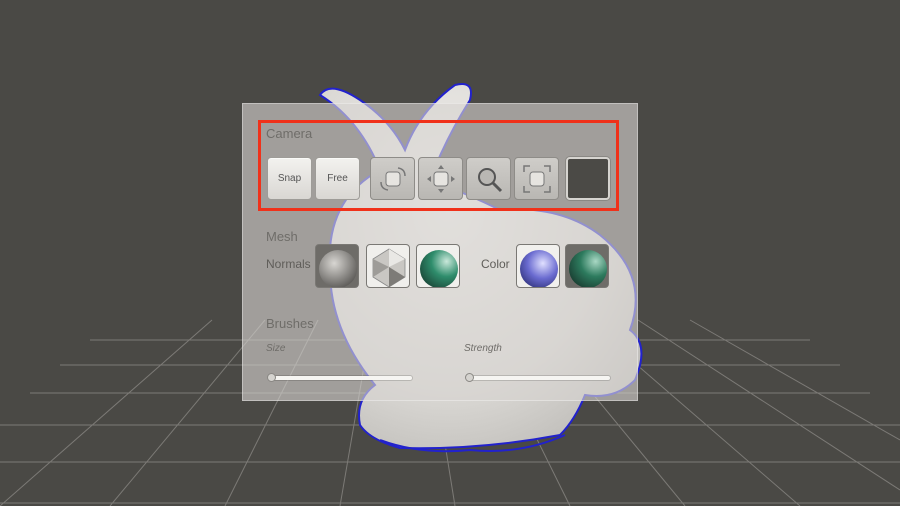 This screenshot has width=900, height=506. I want to click on matcap-blue-button, so click(538, 266).